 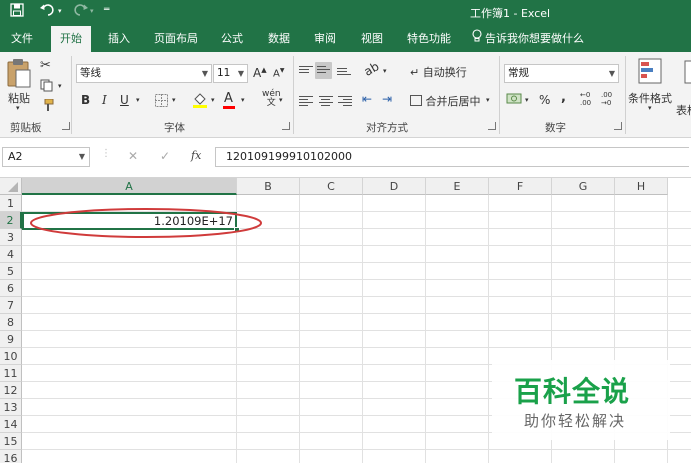 I want to click on fill-color-dropdown-icon: ▾, so click(x=213, y=100).